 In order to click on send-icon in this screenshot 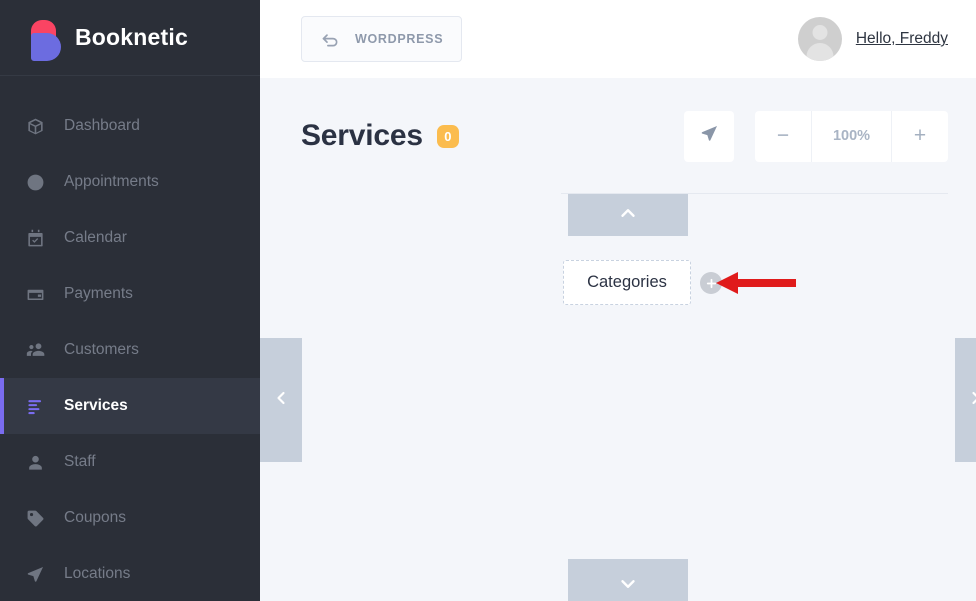, I will do `click(39, 574)`.